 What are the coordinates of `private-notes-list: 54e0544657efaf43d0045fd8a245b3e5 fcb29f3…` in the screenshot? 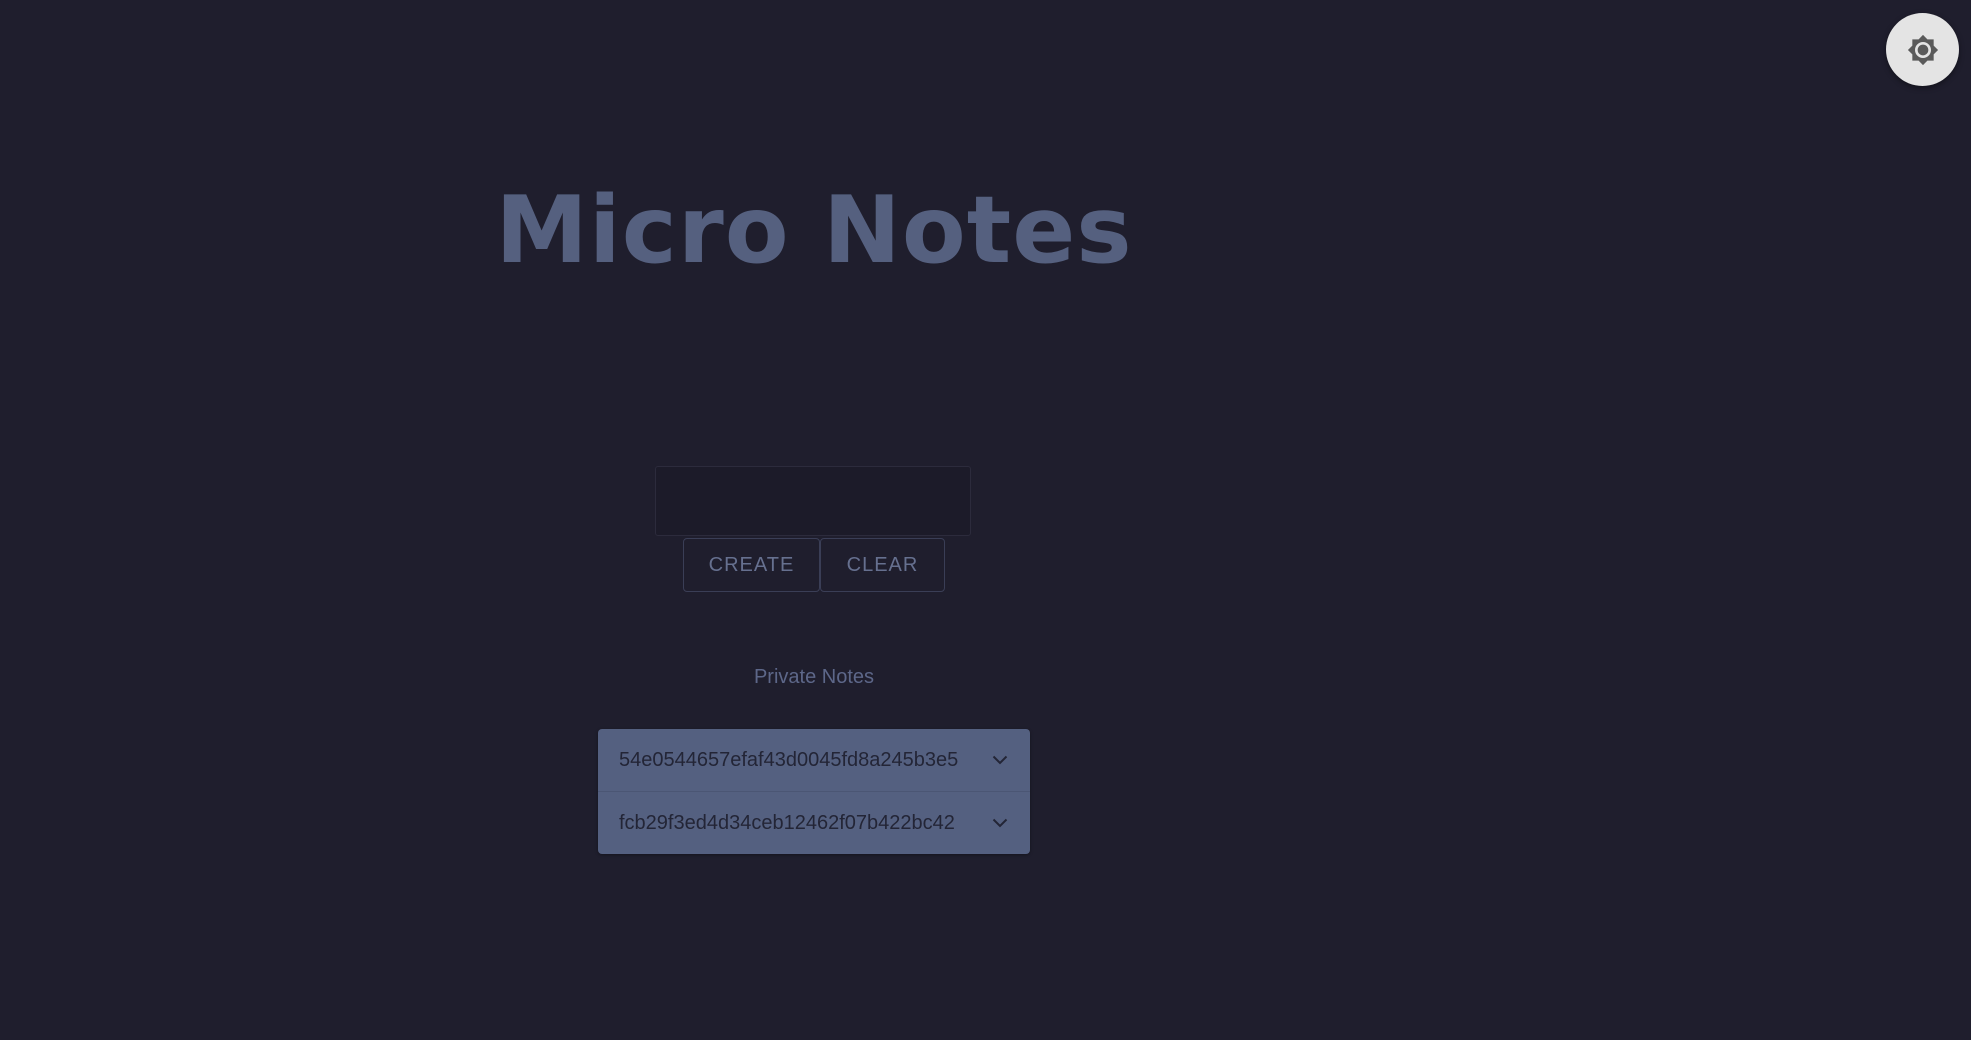 It's located at (814, 791).